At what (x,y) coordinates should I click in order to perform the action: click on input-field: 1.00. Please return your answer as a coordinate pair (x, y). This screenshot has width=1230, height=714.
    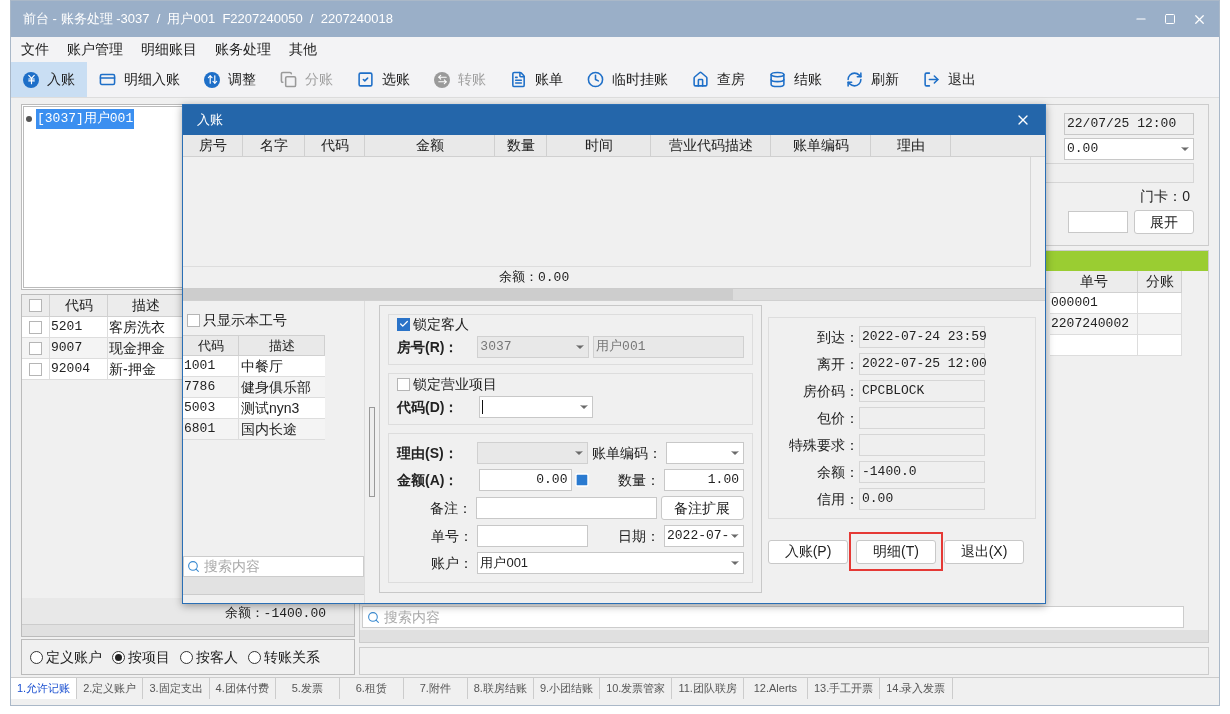
    Looking at the image, I should click on (704, 480).